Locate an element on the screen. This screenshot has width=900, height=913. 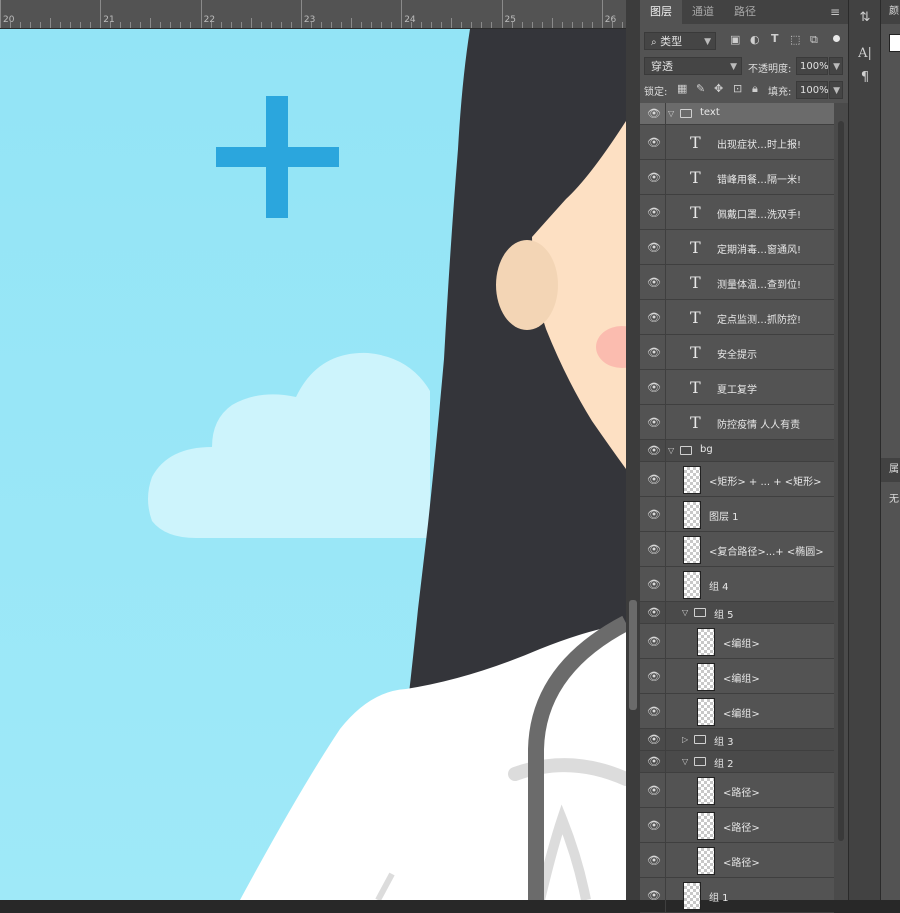
layer-name: <路径> is located at coordinates (741, 793).